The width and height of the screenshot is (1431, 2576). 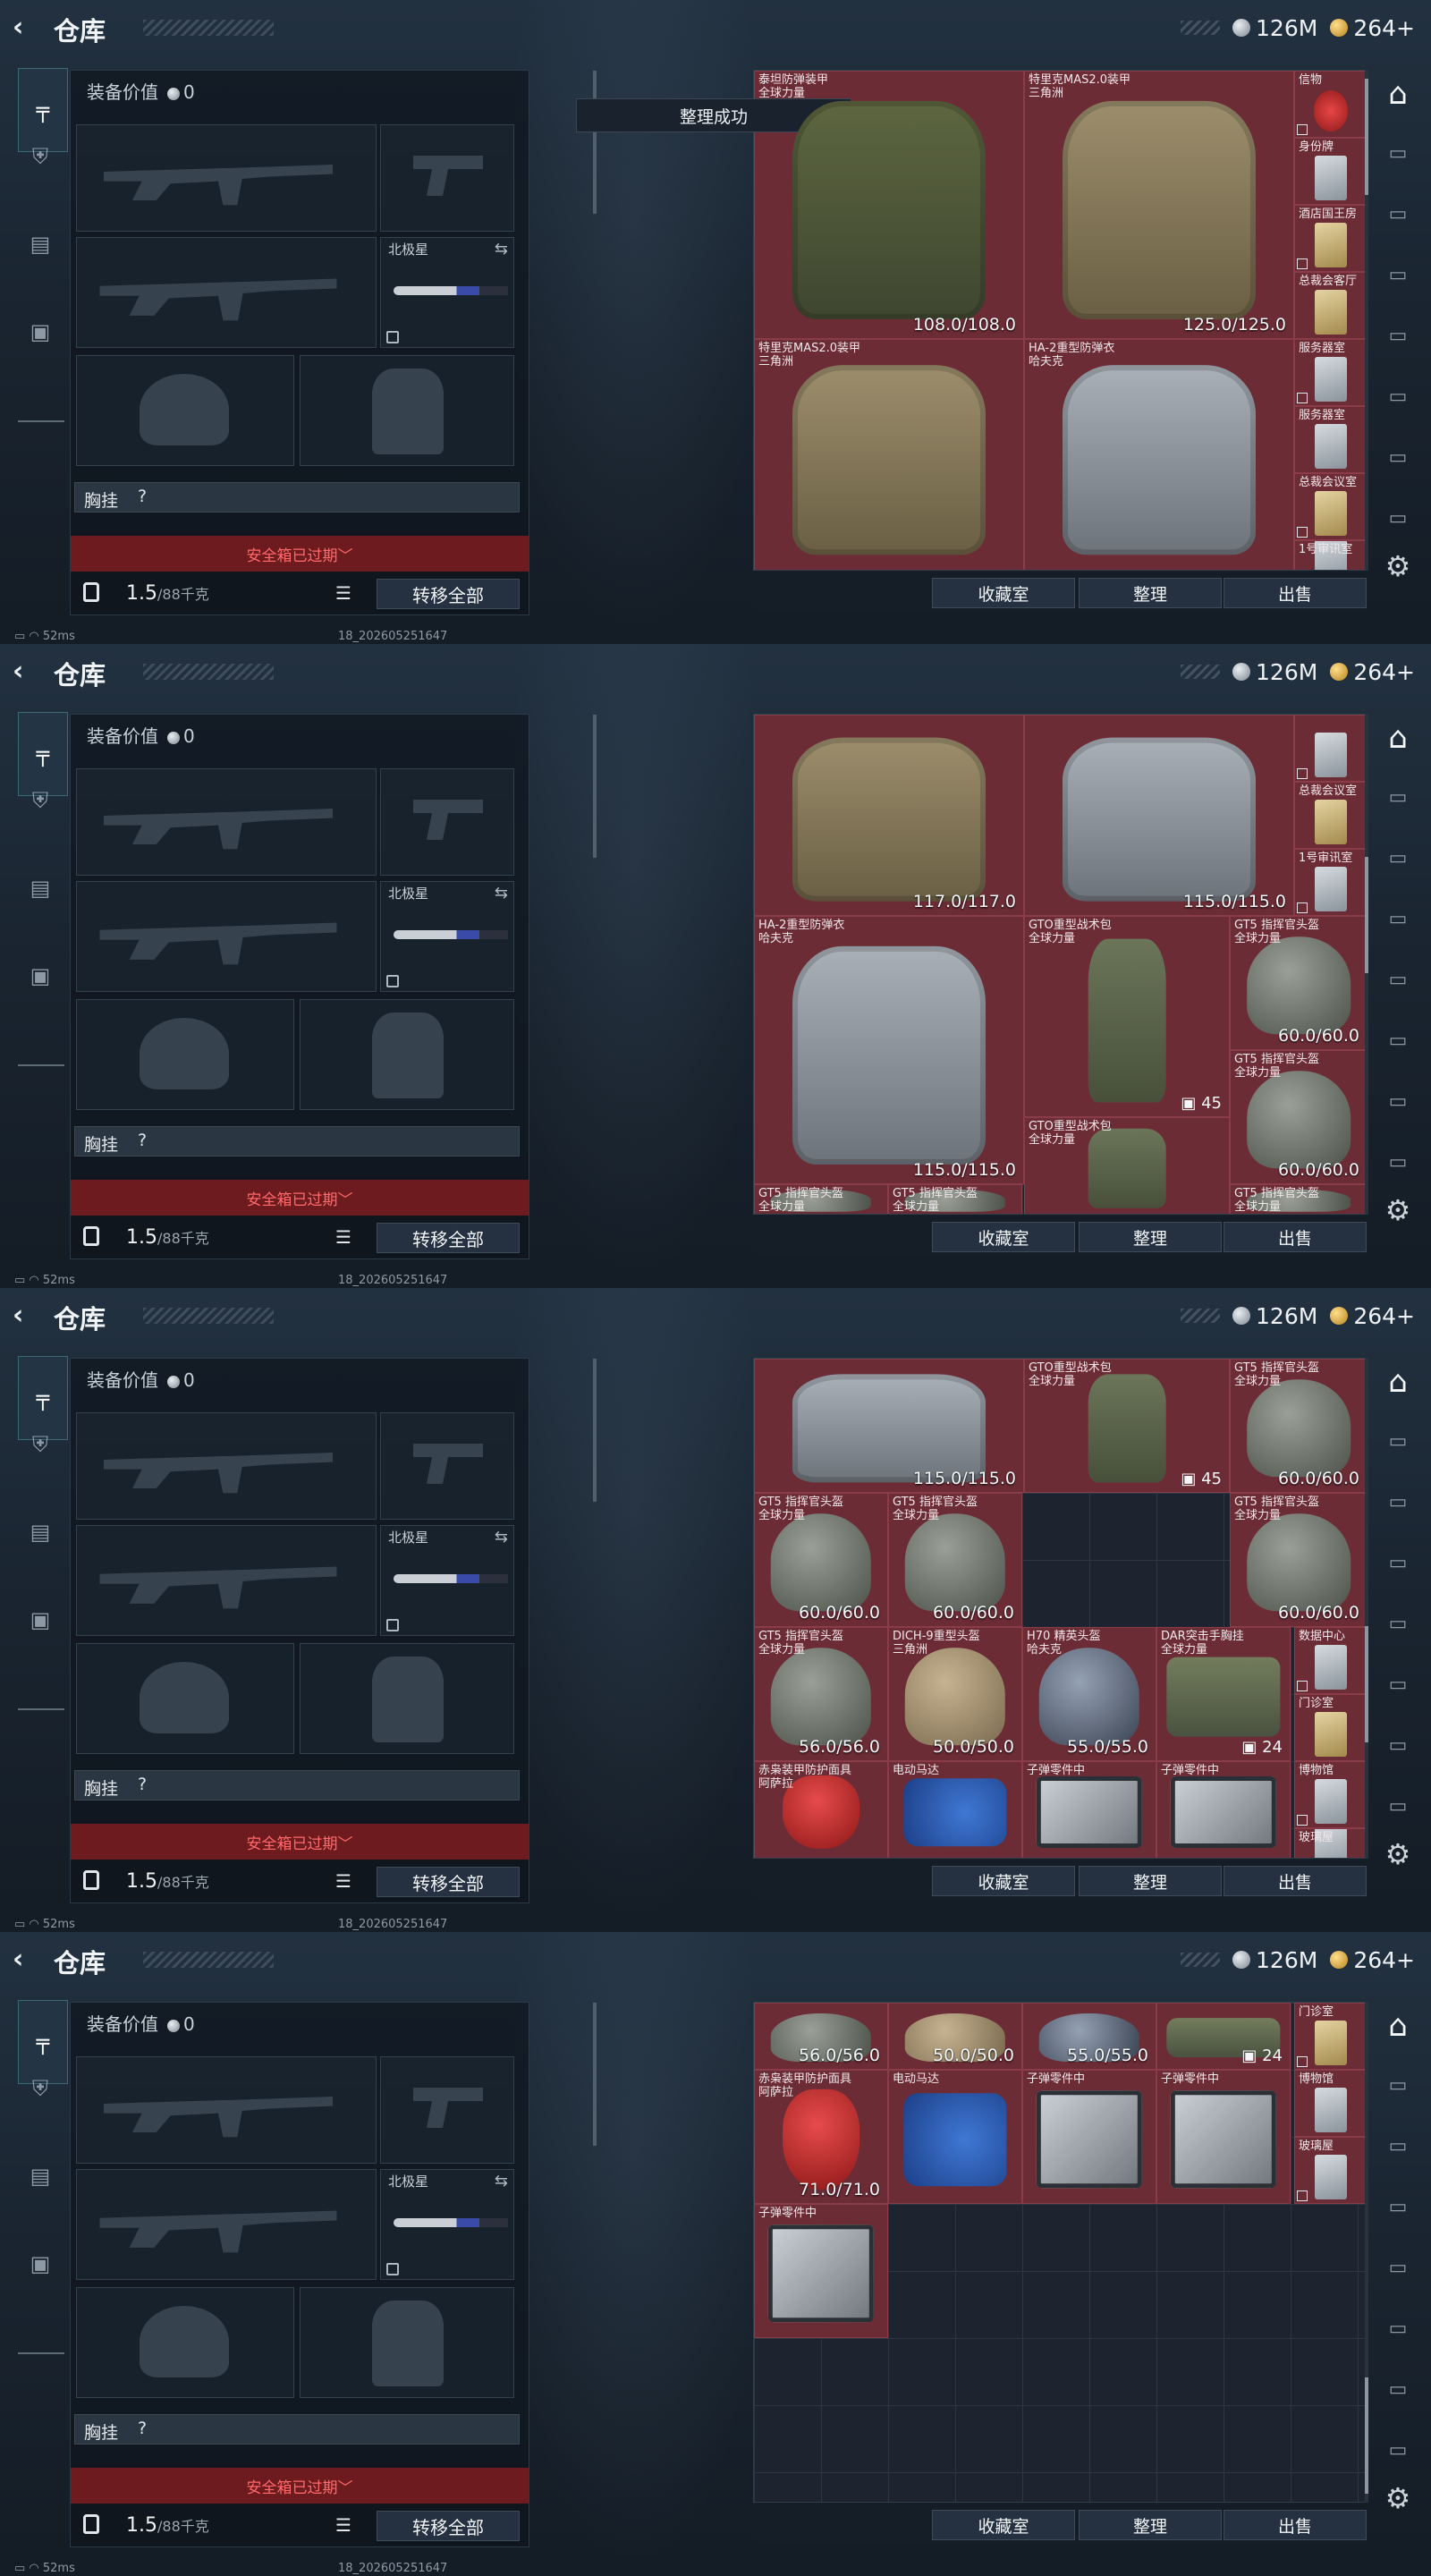 I want to click on stash-item: HA-2重型防弹衣 哈夫克, so click(x=1159, y=454).